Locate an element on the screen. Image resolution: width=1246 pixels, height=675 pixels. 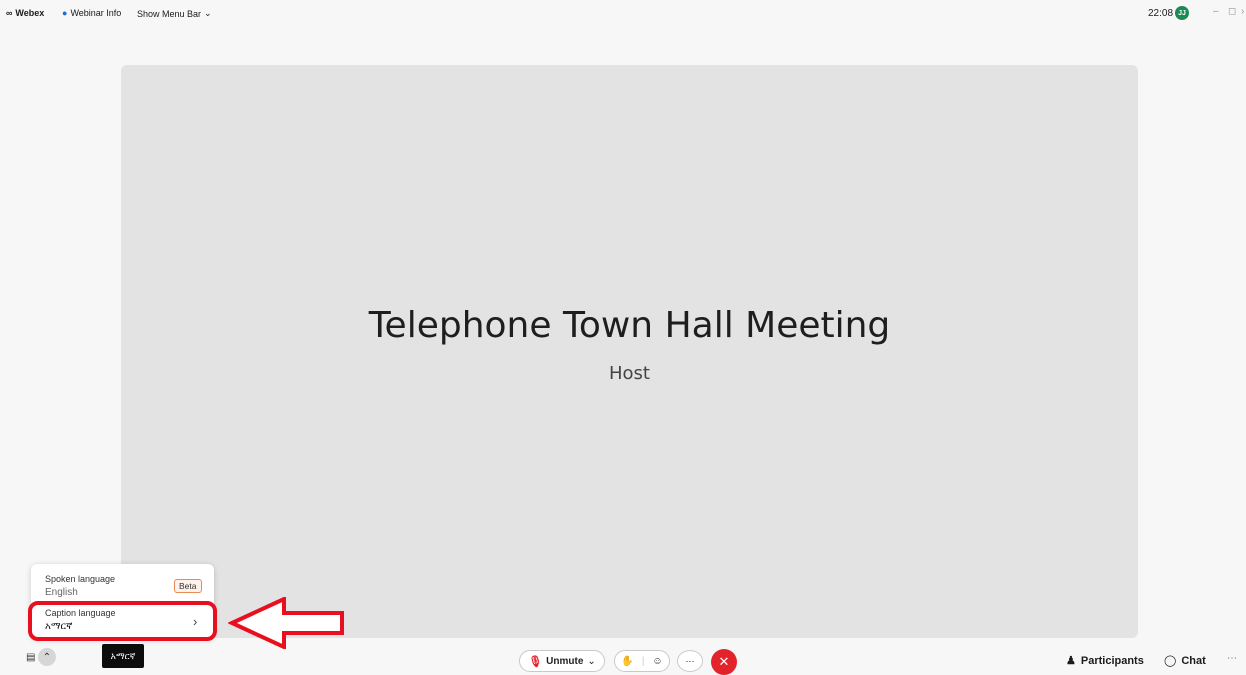
unmute-button: 🎙 Unmute ⌄ is located at coordinates (562, 661).